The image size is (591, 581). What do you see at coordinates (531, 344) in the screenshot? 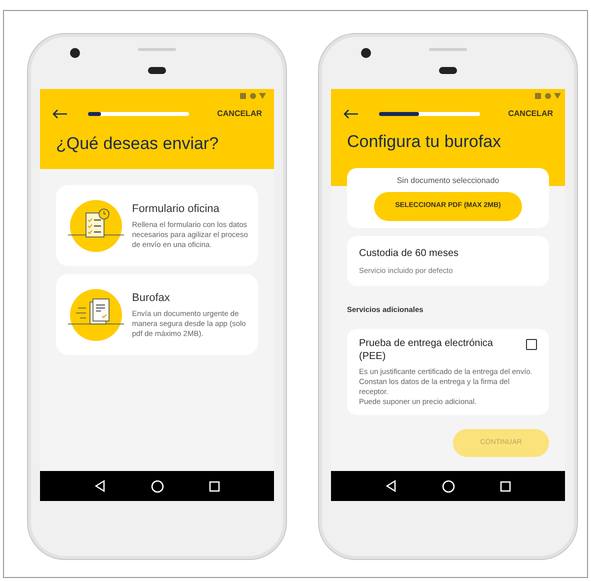
I see `service-checkbox` at bounding box center [531, 344].